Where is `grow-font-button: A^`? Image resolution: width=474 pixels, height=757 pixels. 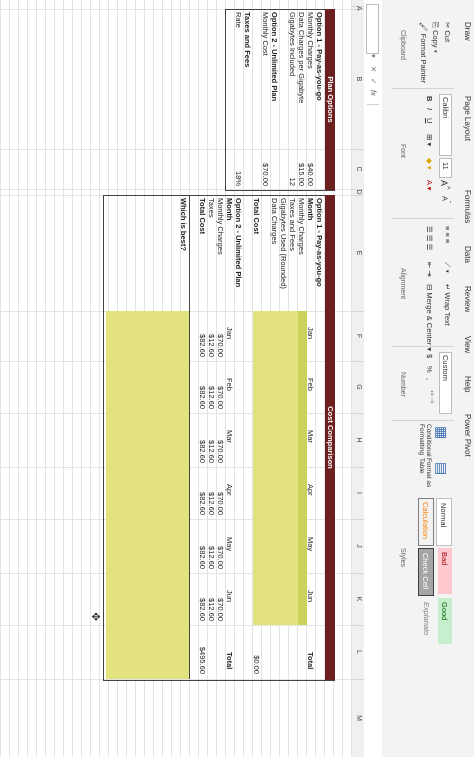 grow-font-button: A^ is located at coordinates (445, 185).